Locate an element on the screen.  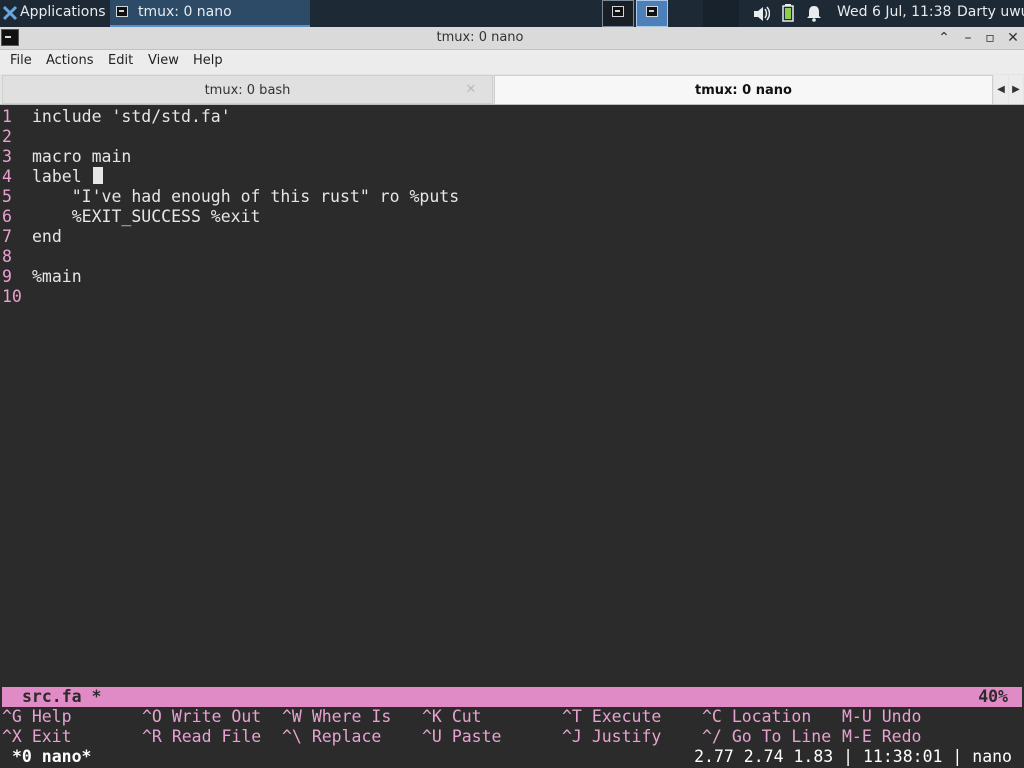
line-number: 10 is located at coordinates (12, 296).